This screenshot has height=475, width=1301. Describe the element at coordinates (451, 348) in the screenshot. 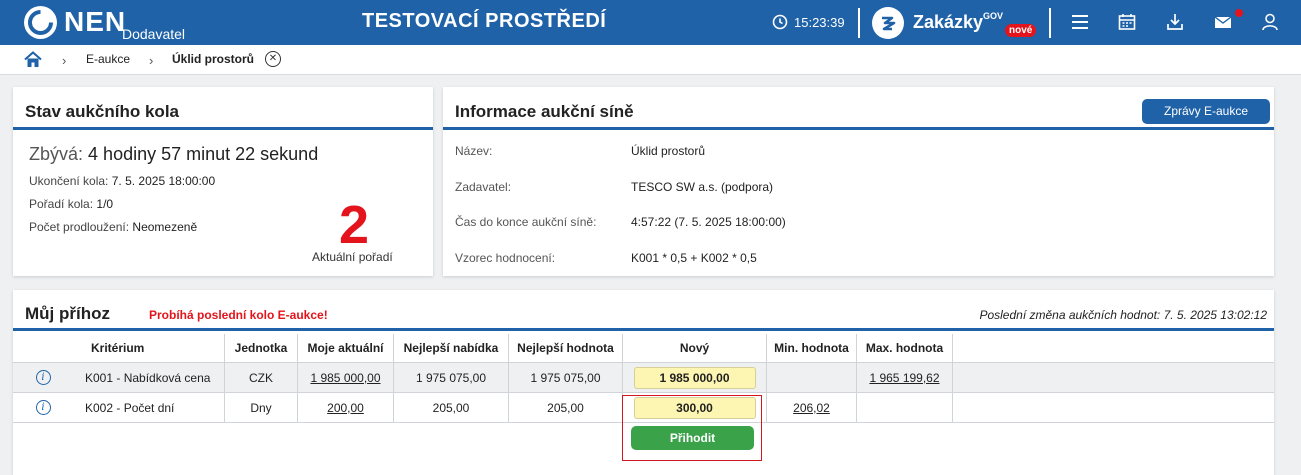

I see `header-cell: Nejlepší nabídka` at that location.